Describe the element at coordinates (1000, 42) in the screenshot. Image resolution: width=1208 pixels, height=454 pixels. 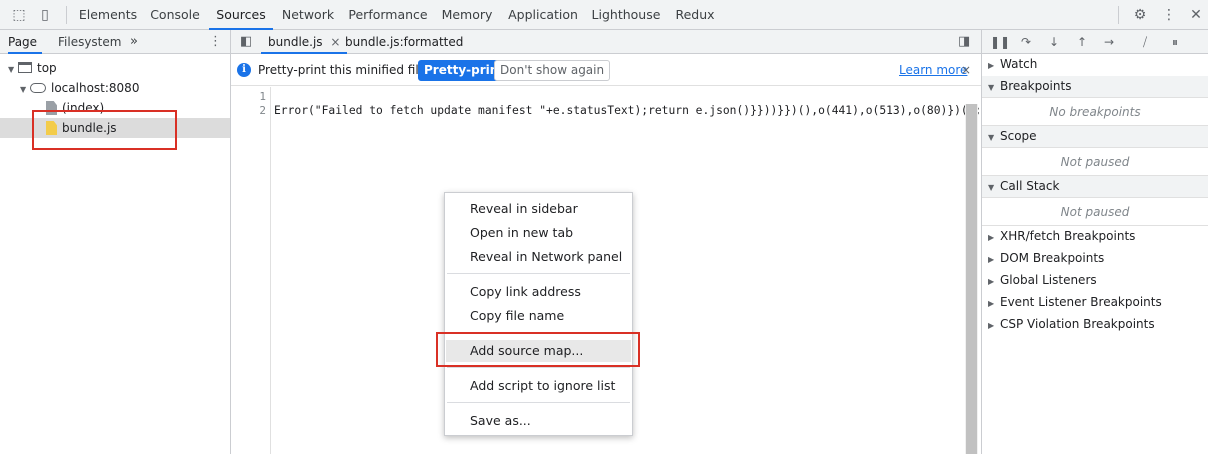
I see `pause-icon: ❚❚` at that location.